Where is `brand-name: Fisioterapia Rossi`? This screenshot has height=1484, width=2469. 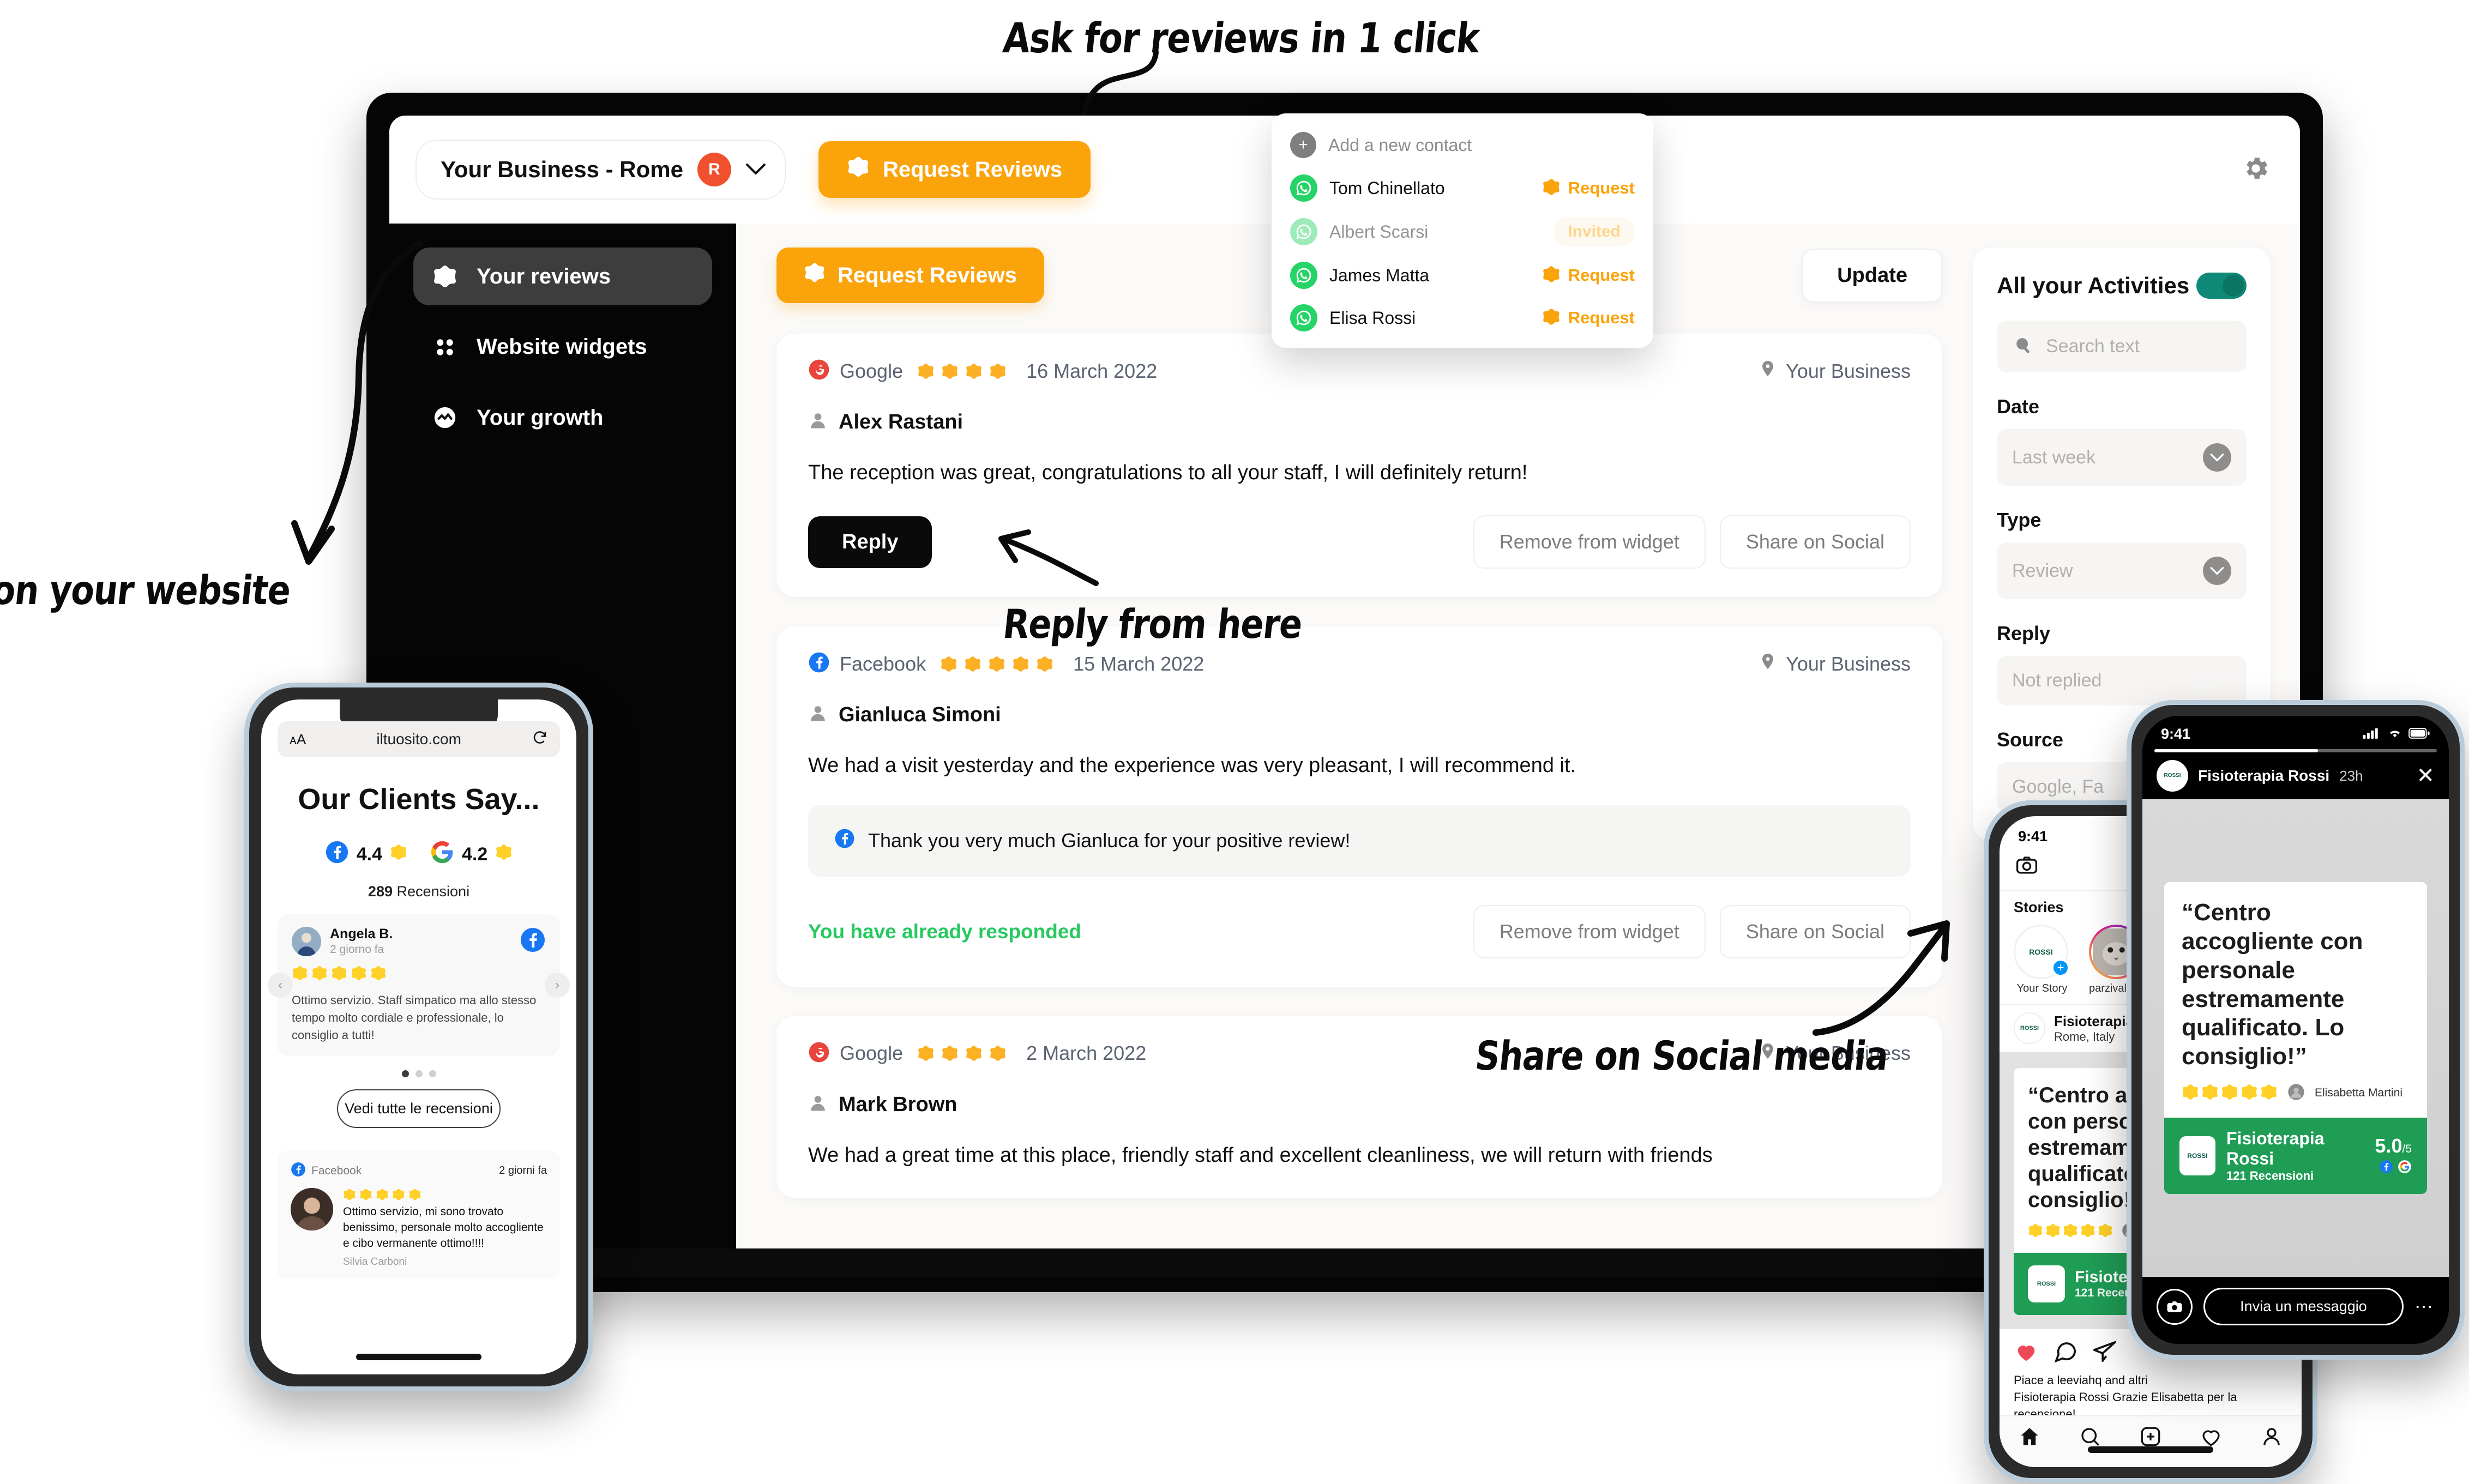 brand-name: Fisioterapia Rossi is located at coordinates (2275, 1148).